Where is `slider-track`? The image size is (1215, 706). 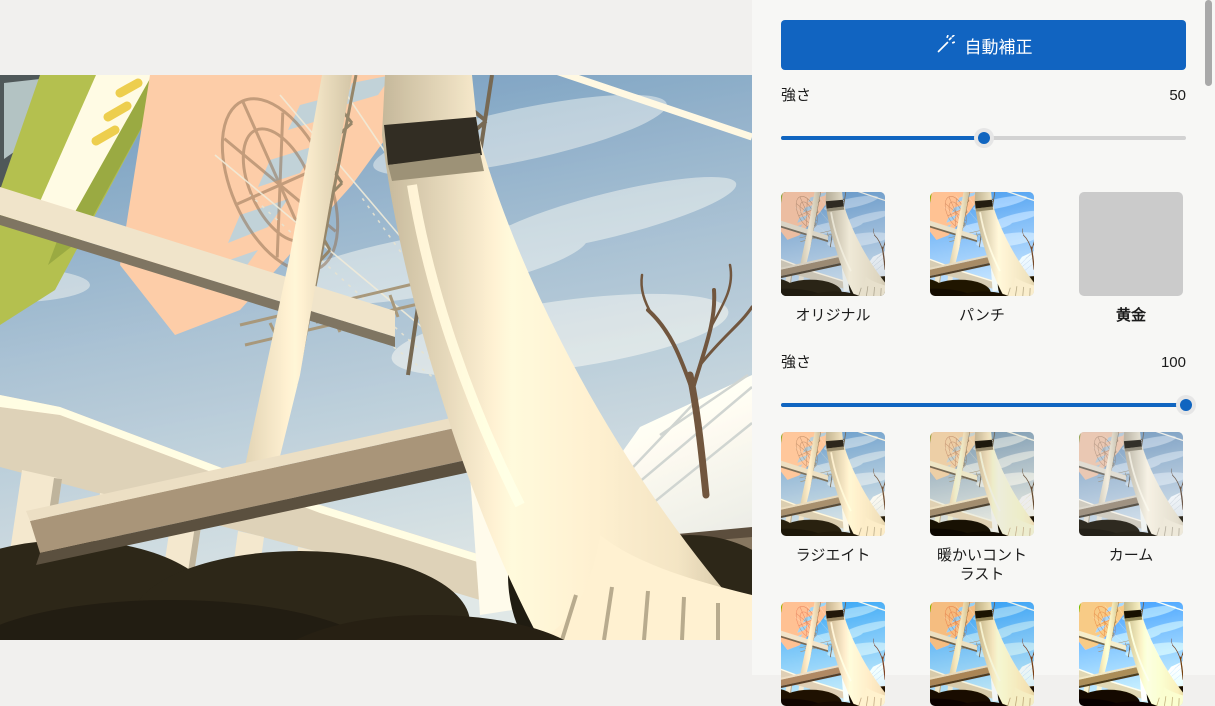 slider-track is located at coordinates (983, 405).